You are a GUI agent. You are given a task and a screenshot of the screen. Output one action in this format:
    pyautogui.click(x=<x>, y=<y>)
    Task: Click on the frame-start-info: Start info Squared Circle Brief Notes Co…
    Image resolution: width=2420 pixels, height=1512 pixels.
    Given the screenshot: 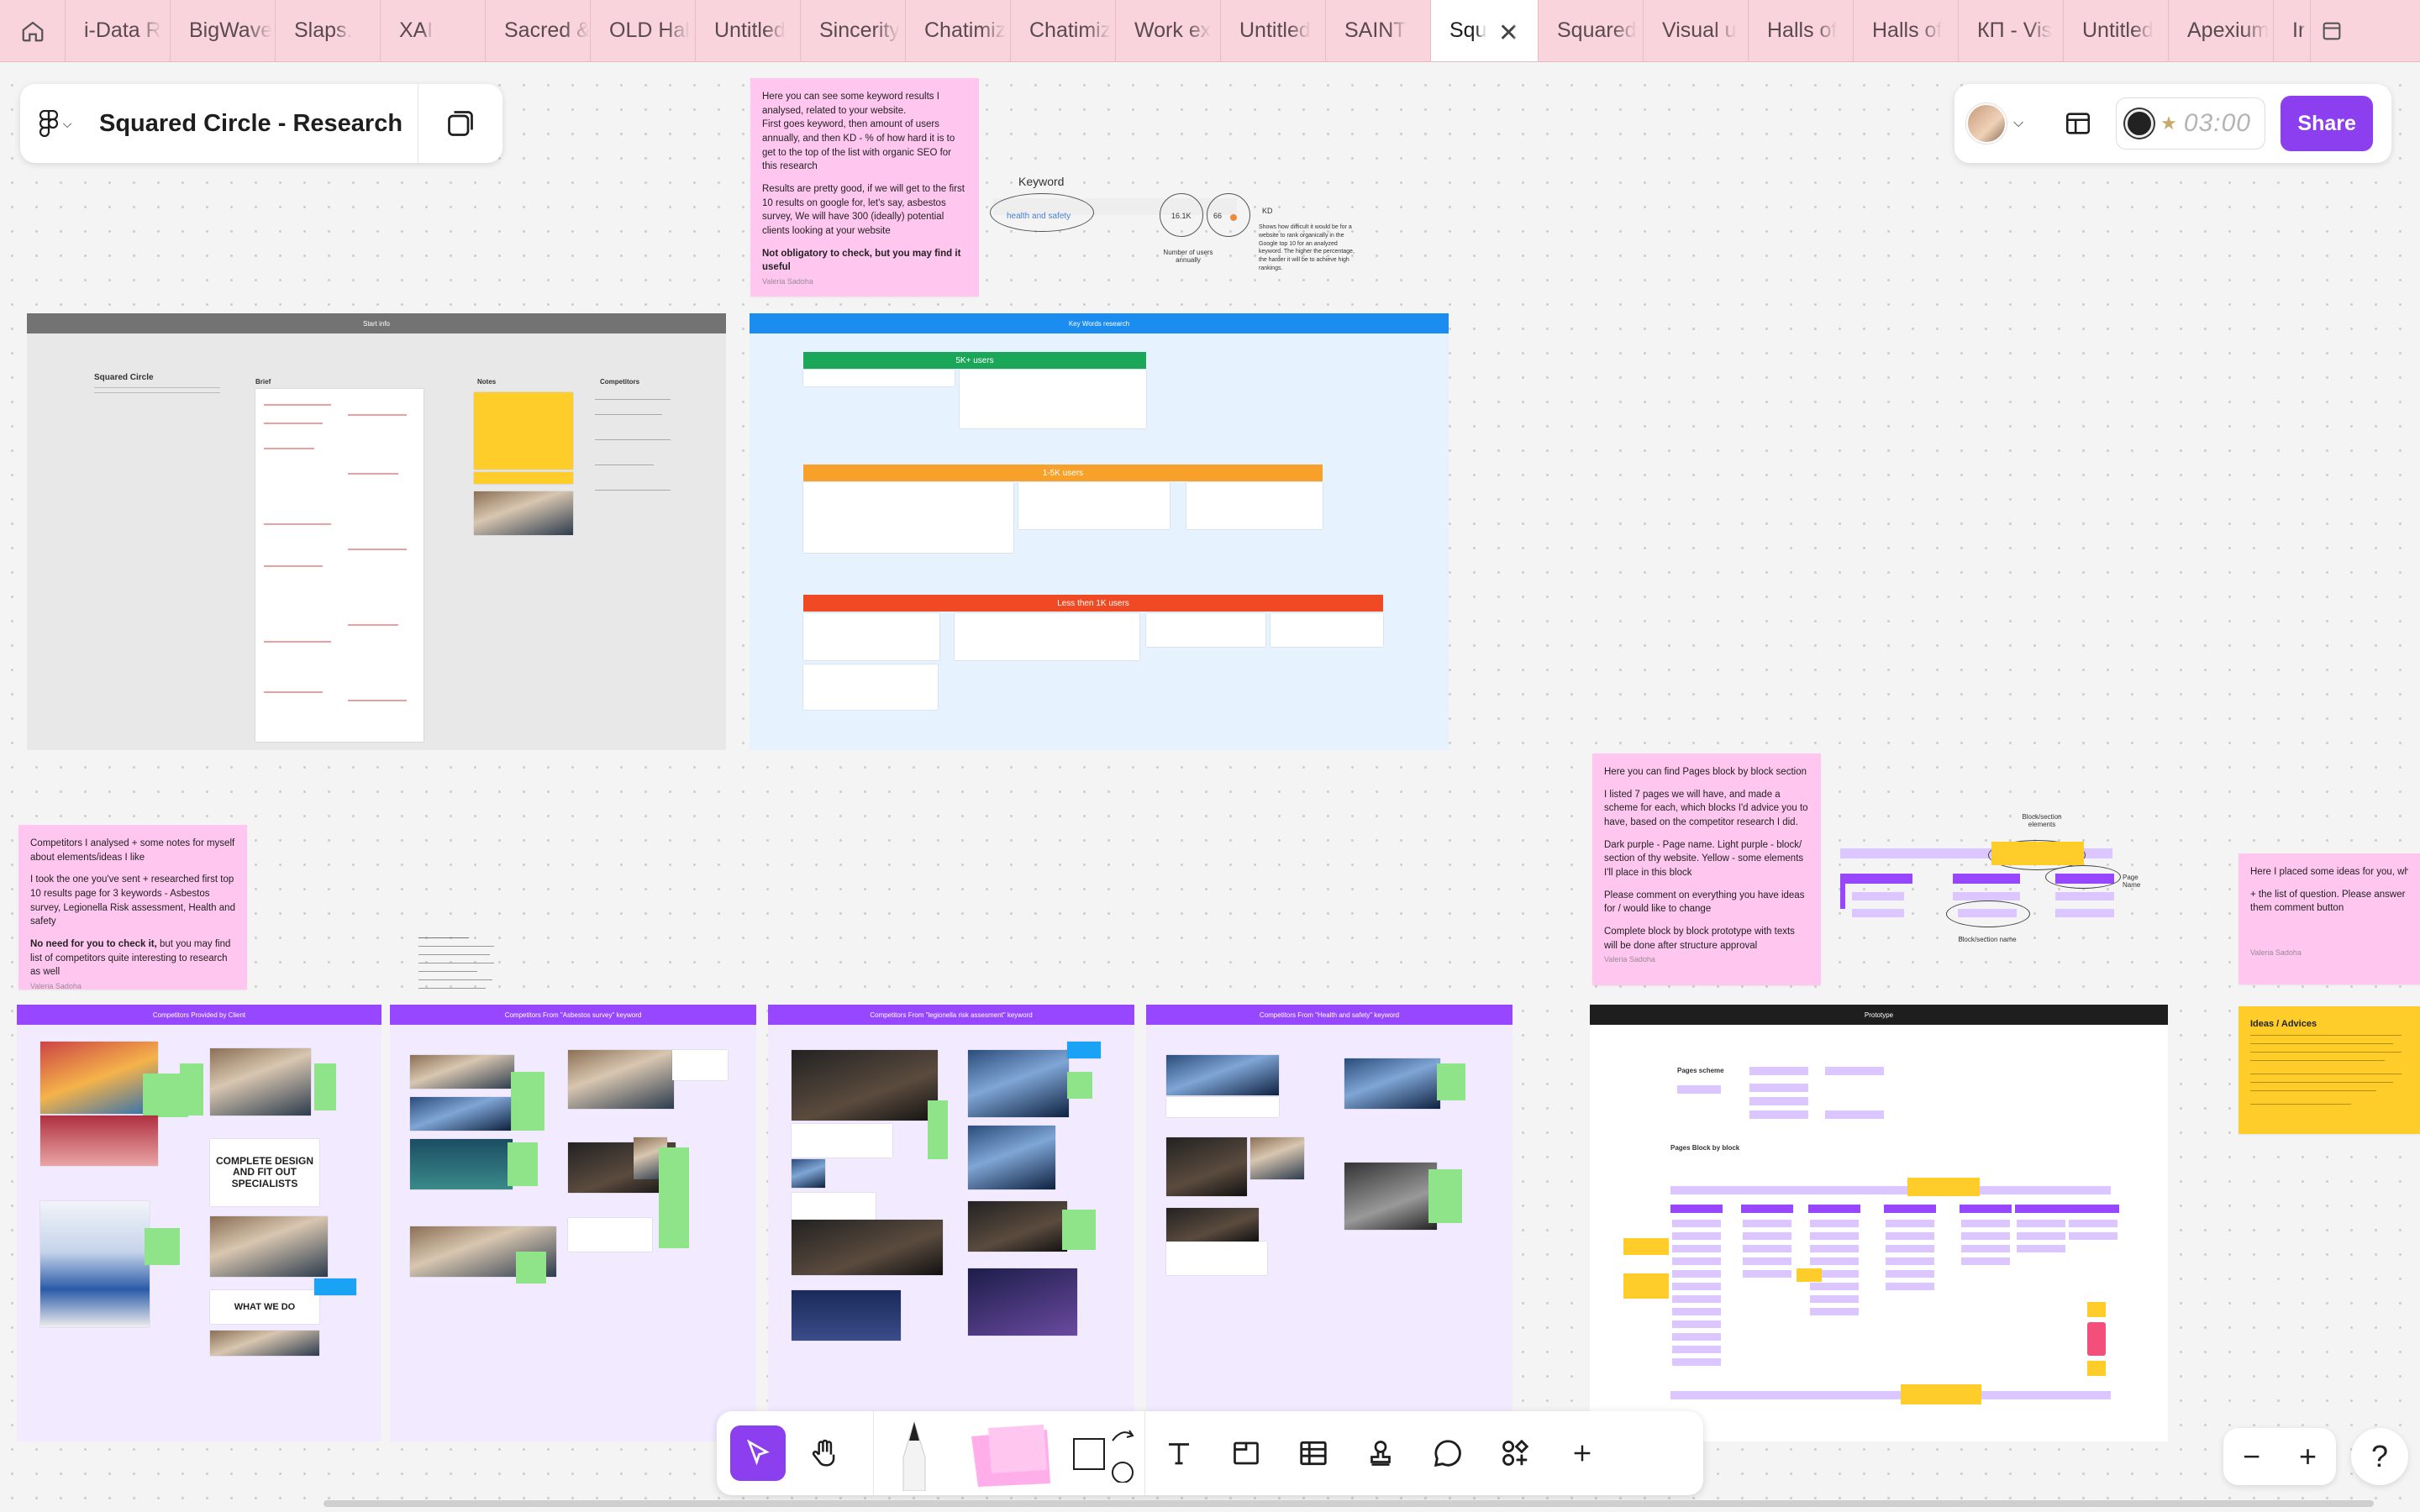 What is the action you would take?
    pyautogui.click(x=376, y=531)
    